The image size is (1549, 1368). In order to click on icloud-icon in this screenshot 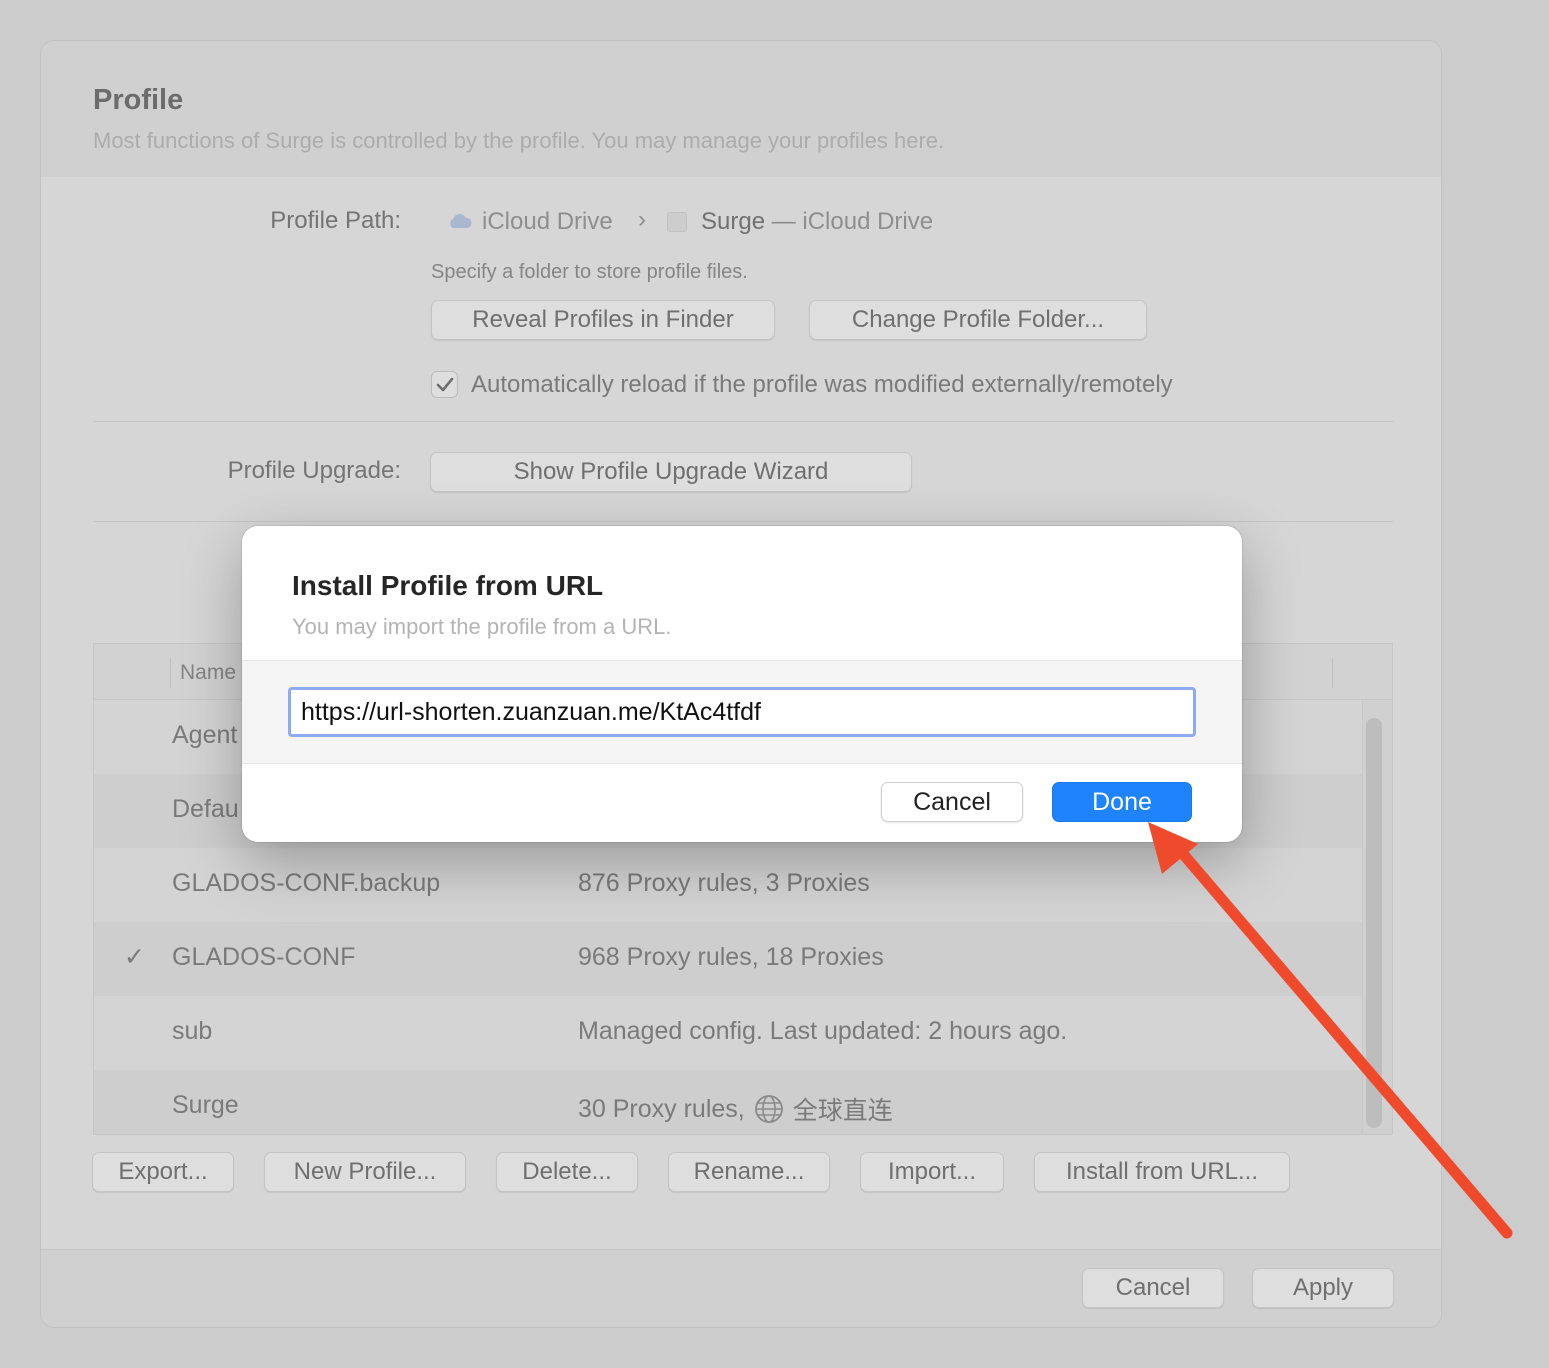, I will do `click(461, 221)`.